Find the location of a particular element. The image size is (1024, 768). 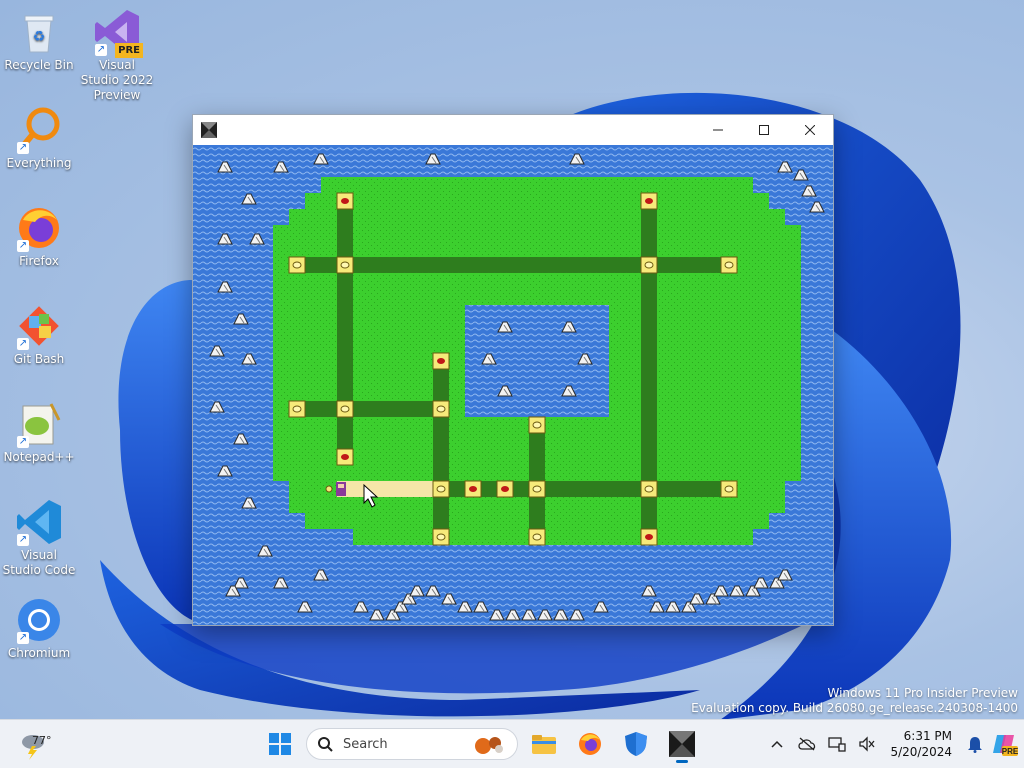

maximize-button is located at coordinates (764, 130).